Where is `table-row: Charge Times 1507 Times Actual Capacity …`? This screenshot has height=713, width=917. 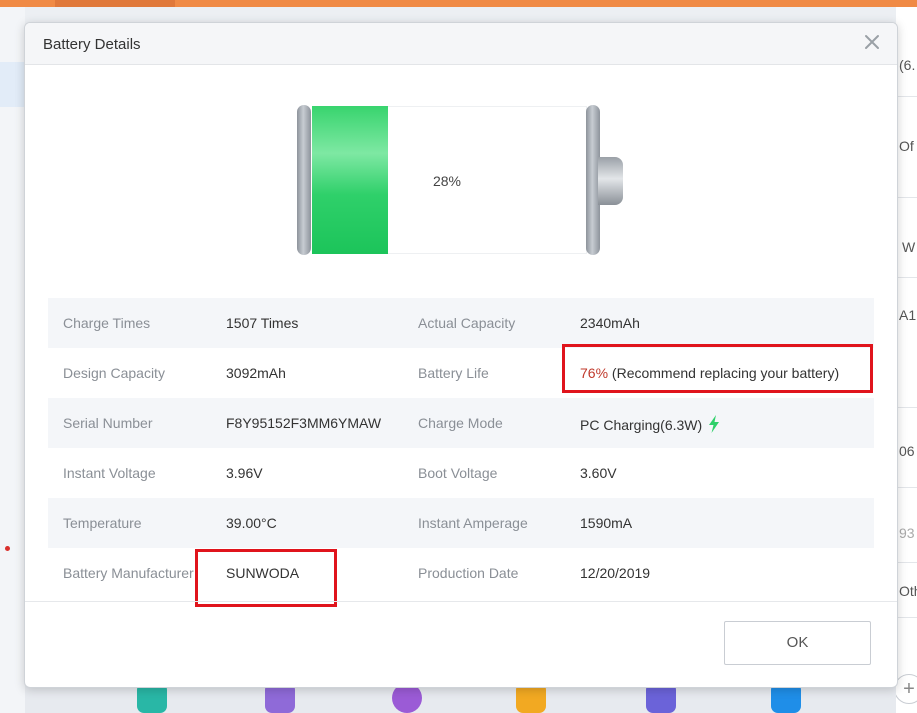
table-row: Charge Times 1507 Times Actual Capacity … is located at coordinates (461, 323).